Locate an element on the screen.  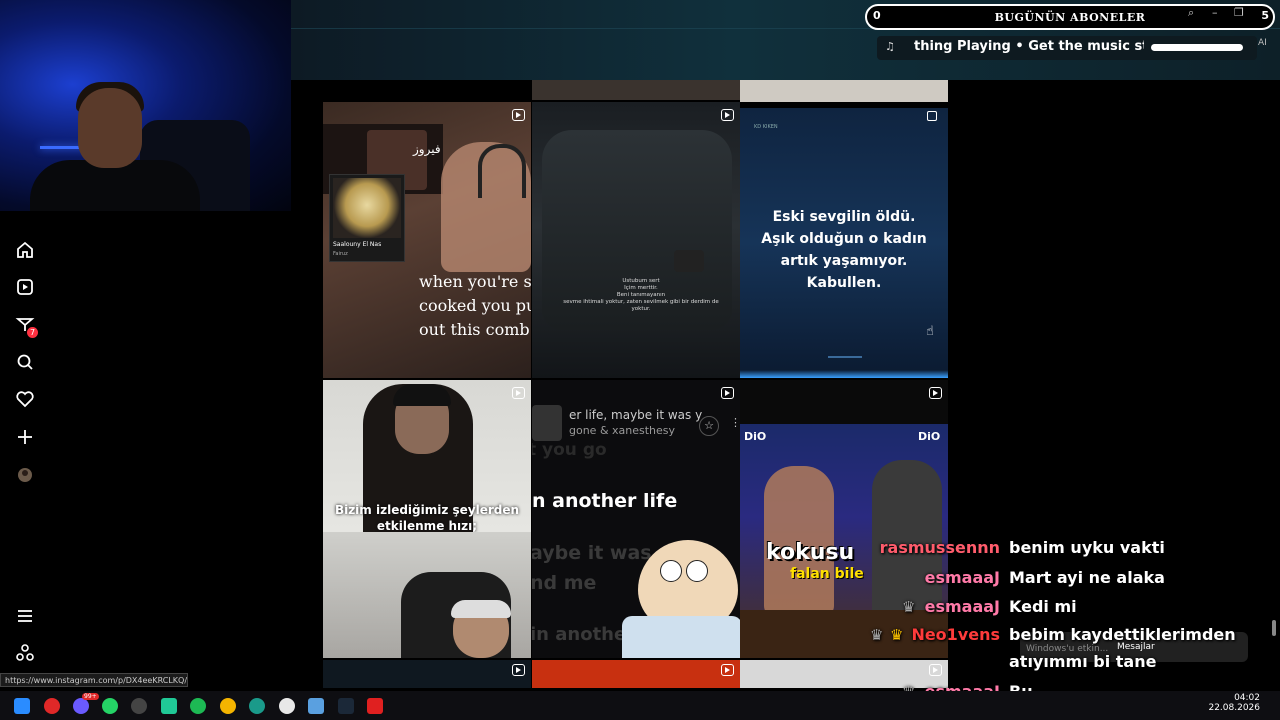
more-icon: ⋮ is located at coordinates (735, 422).